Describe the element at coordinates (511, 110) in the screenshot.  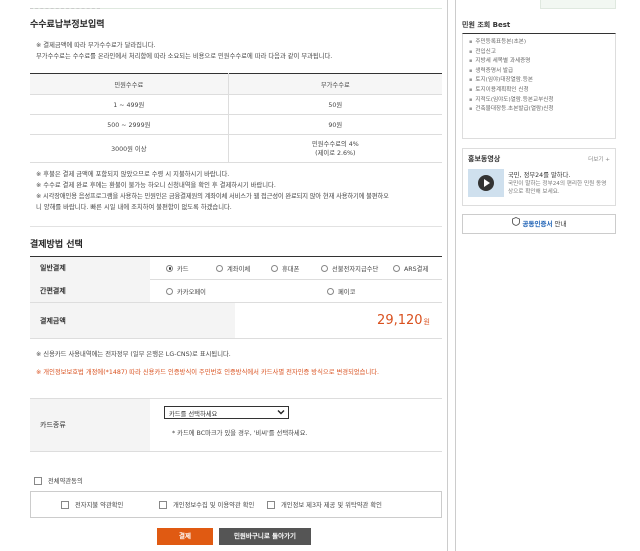
I see `best-item: 건축물대장등.초본발급(열람)신청` at that location.